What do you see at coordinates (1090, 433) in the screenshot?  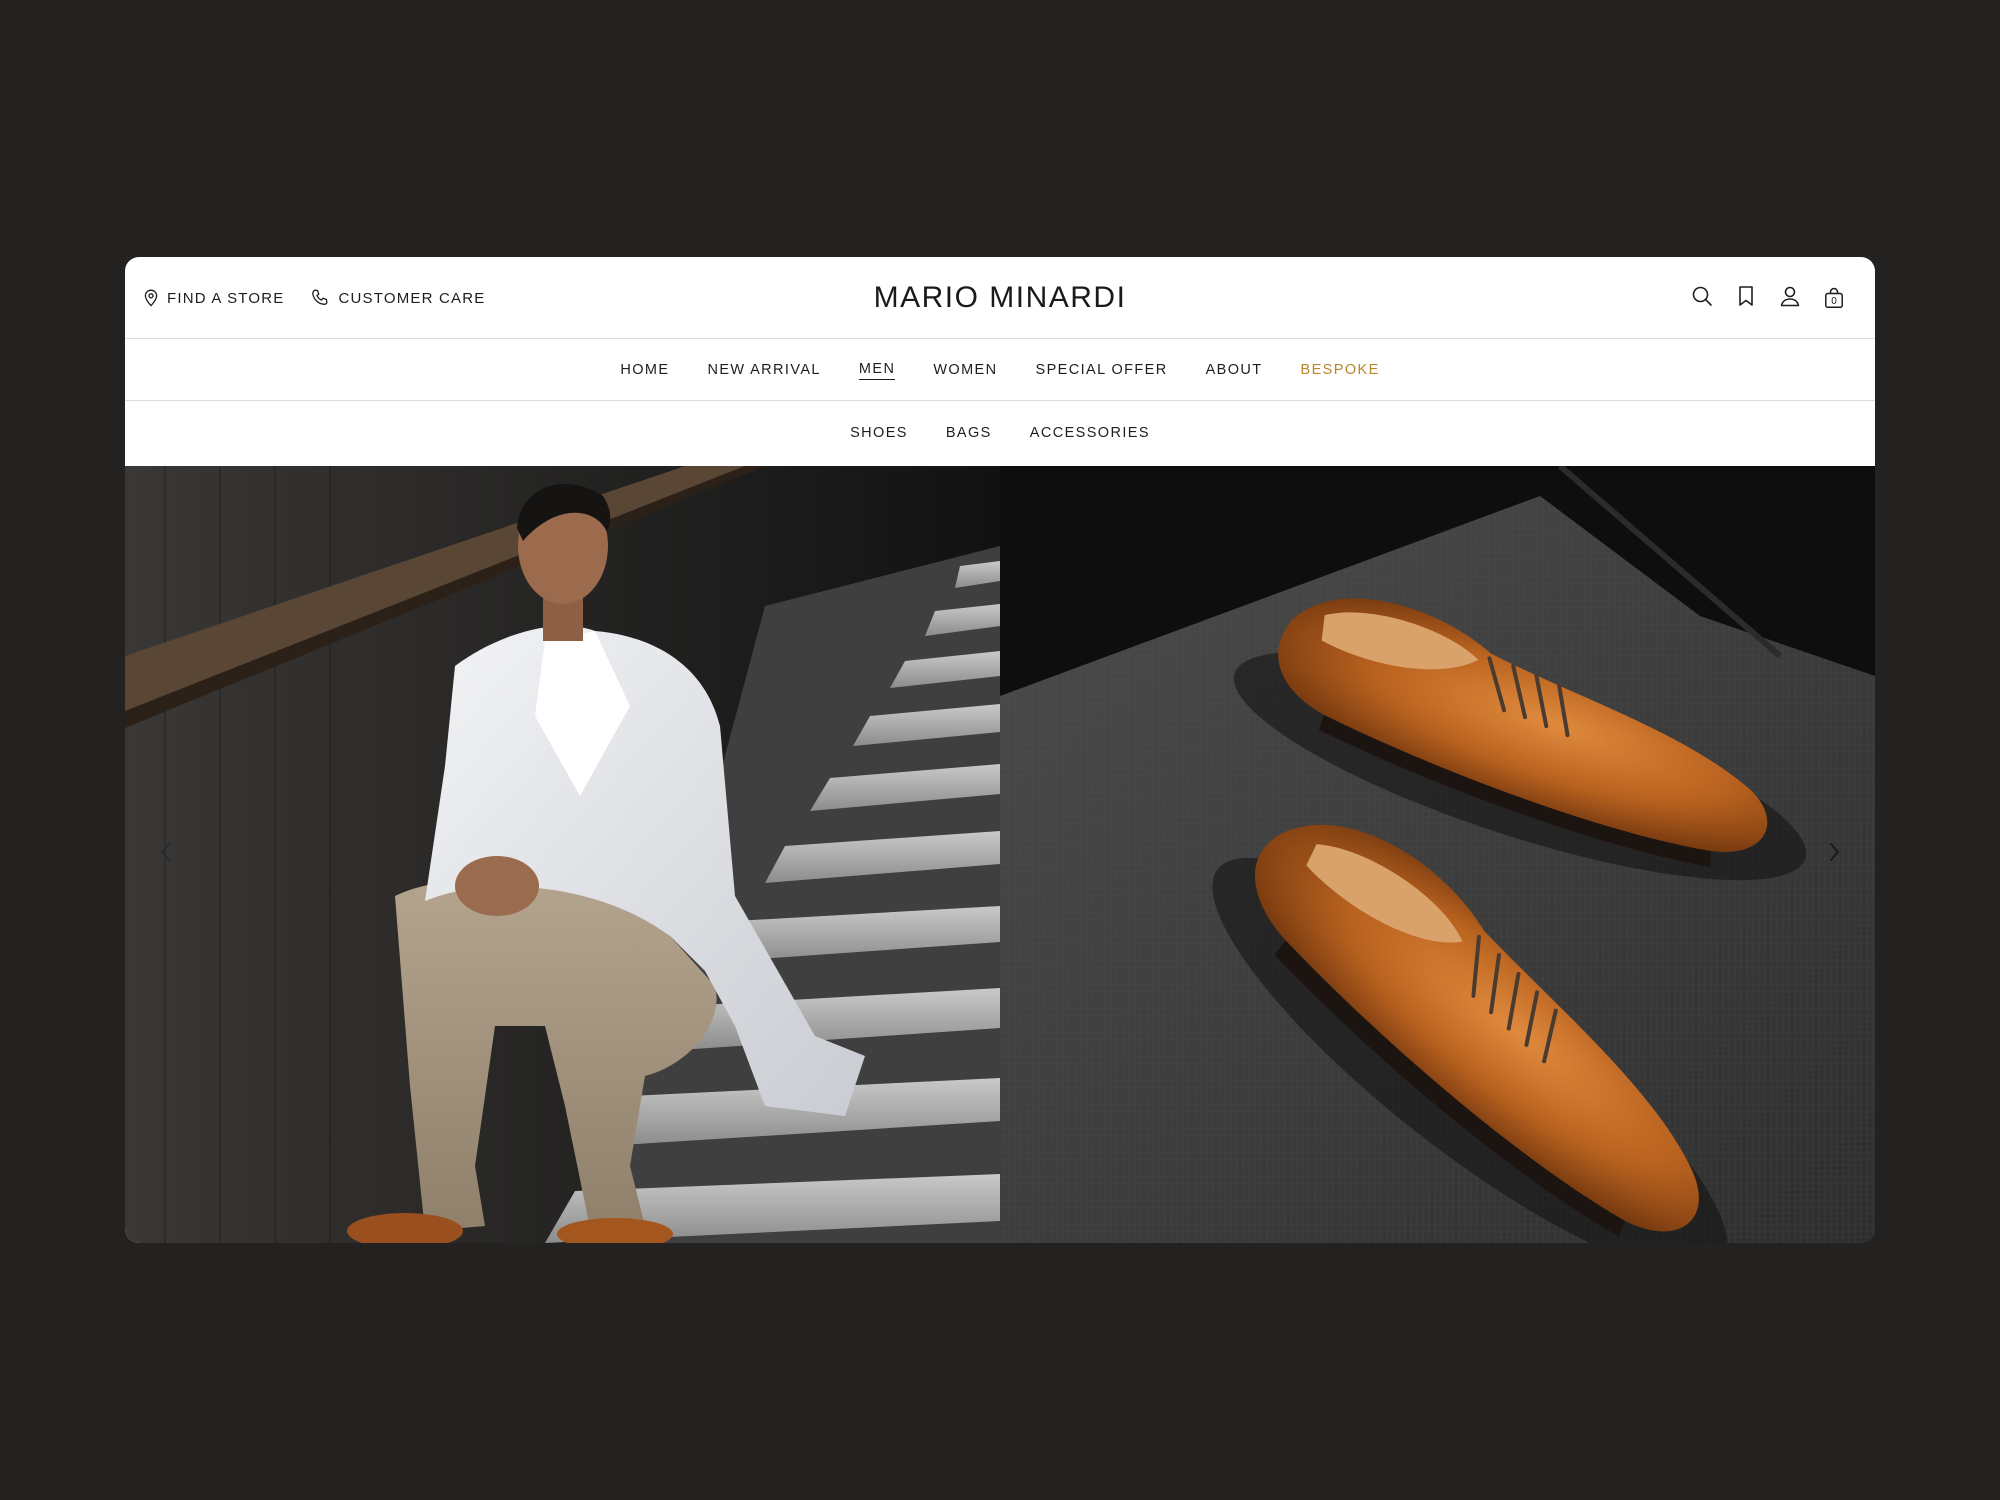 I see `subnav-item-accessories: ACCESSORIES` at bounding box center [1090, 433].